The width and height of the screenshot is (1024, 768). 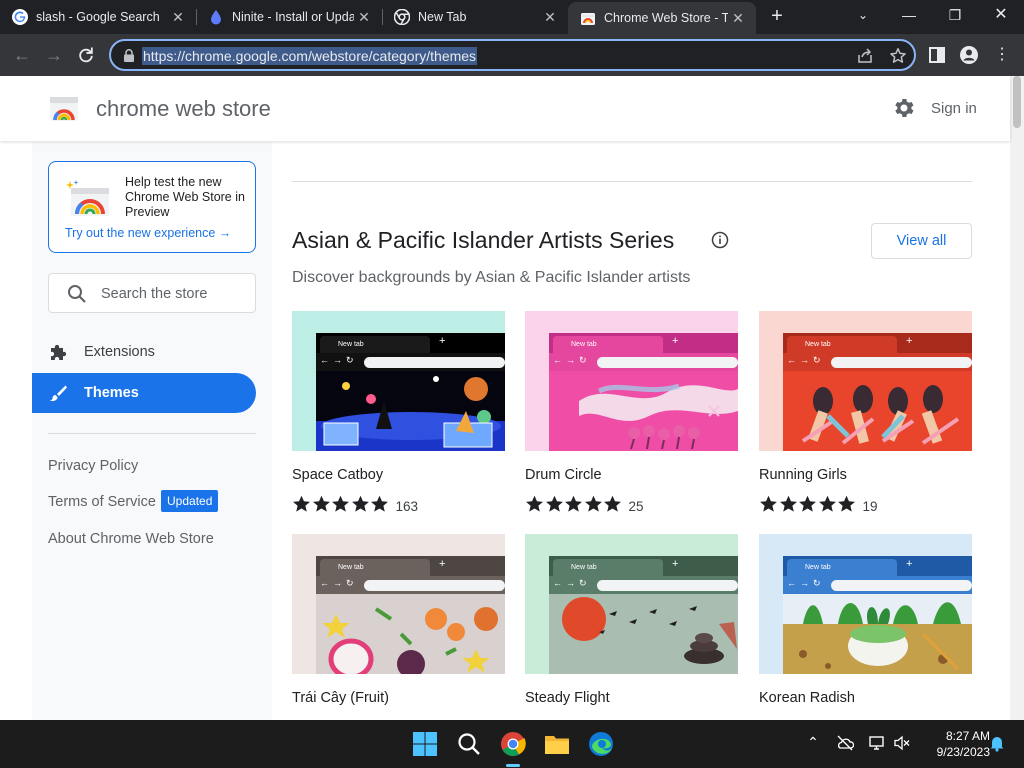 What do you see at coordinates (777, 16) in the screenshot?
I see `new-tab-button: +` at bounding box center [777, 16].